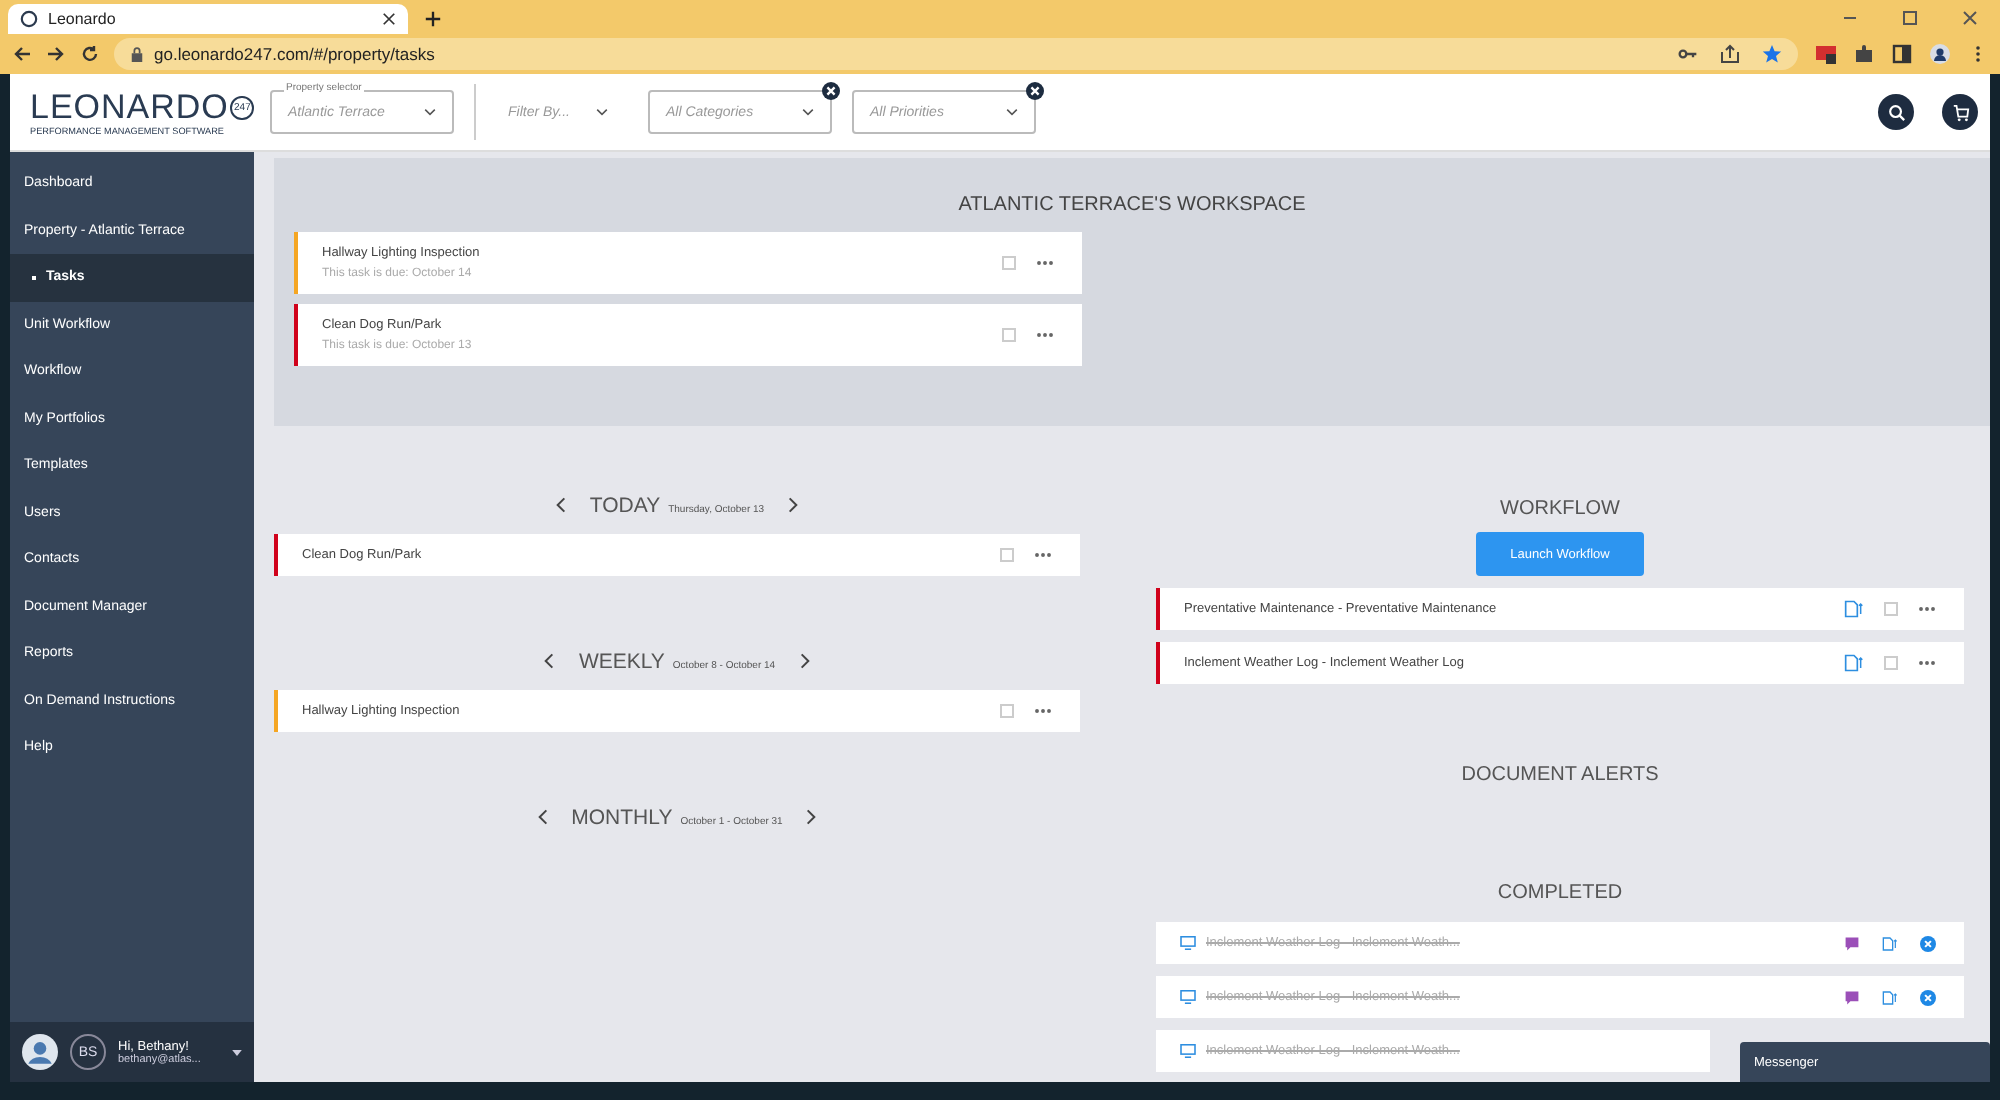 This screenshot has height=1100, width=2000. I want to click on lock-icon, so click(137, 54).